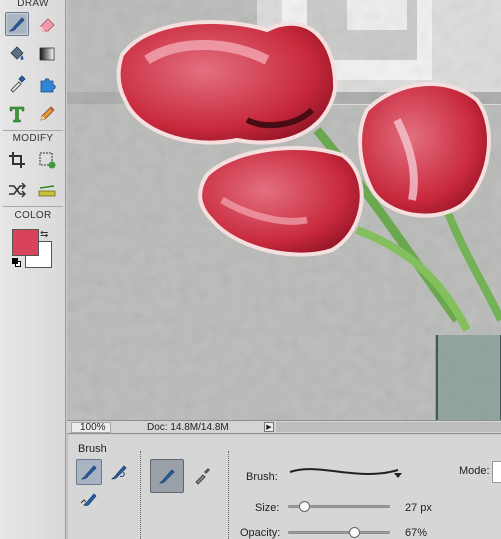 This screenshot has height=539, width=501. What do you see at coordinates (33, 4) in the screenshot?
I see `draw-section-label: DRAW` at bounding box center [33, 4].